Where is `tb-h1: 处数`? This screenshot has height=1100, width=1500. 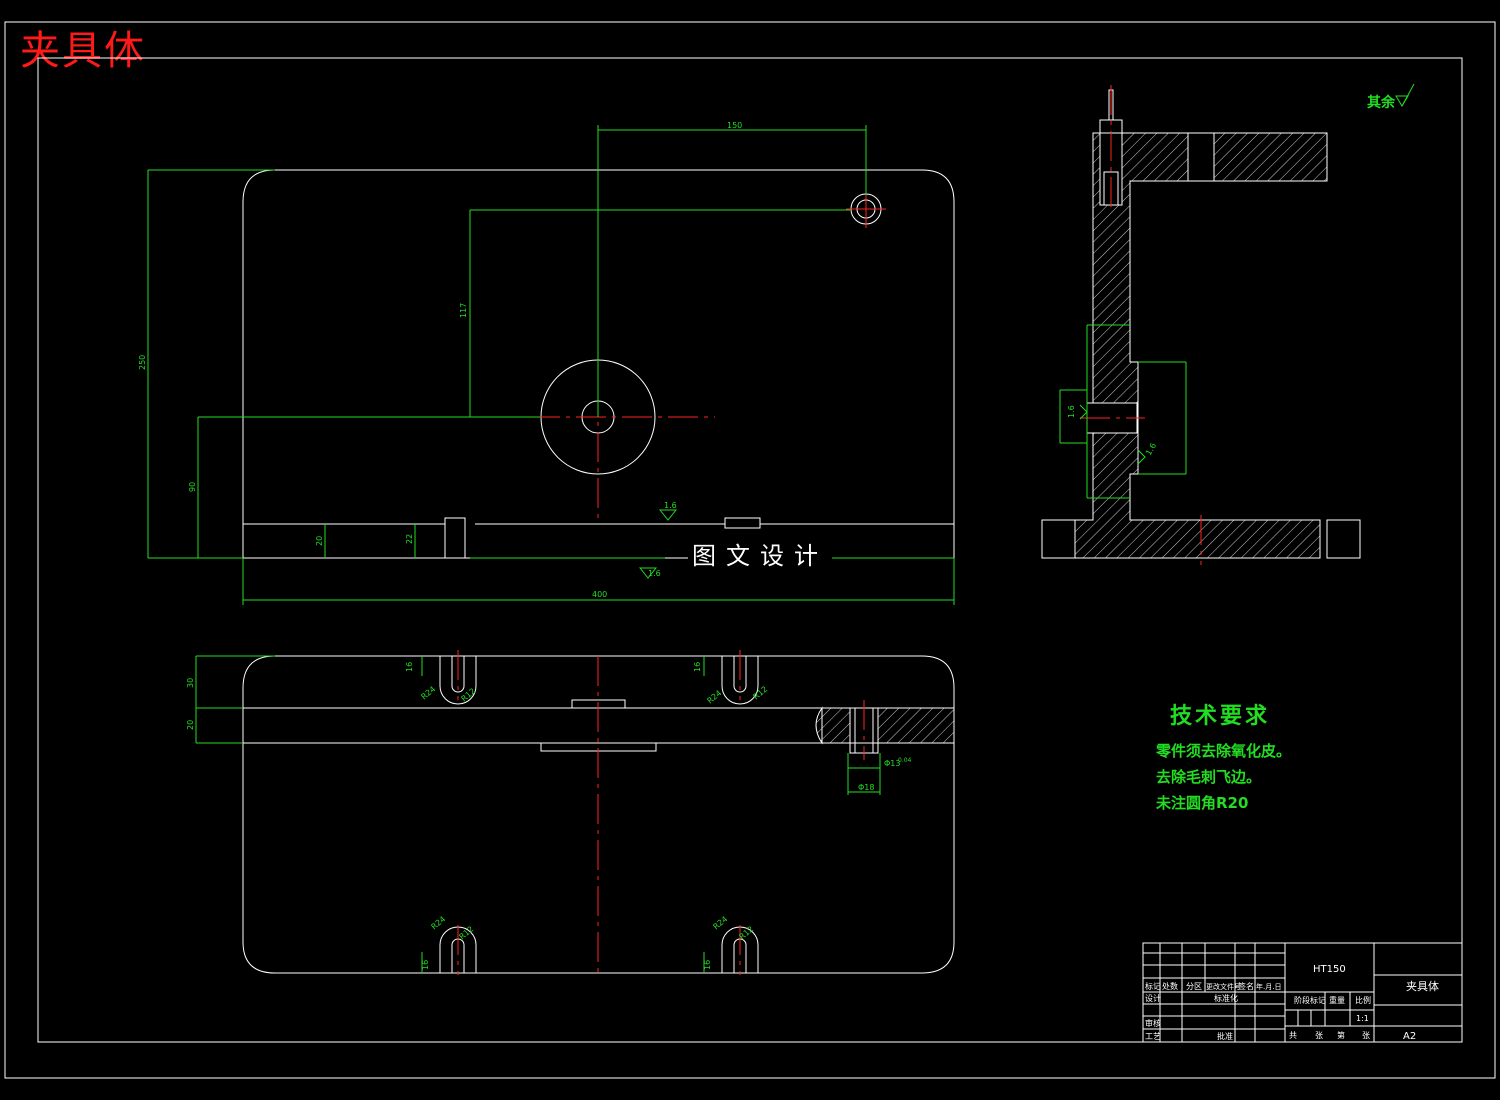 tb-h1: 处数 is located at coordinates (1170, 986).